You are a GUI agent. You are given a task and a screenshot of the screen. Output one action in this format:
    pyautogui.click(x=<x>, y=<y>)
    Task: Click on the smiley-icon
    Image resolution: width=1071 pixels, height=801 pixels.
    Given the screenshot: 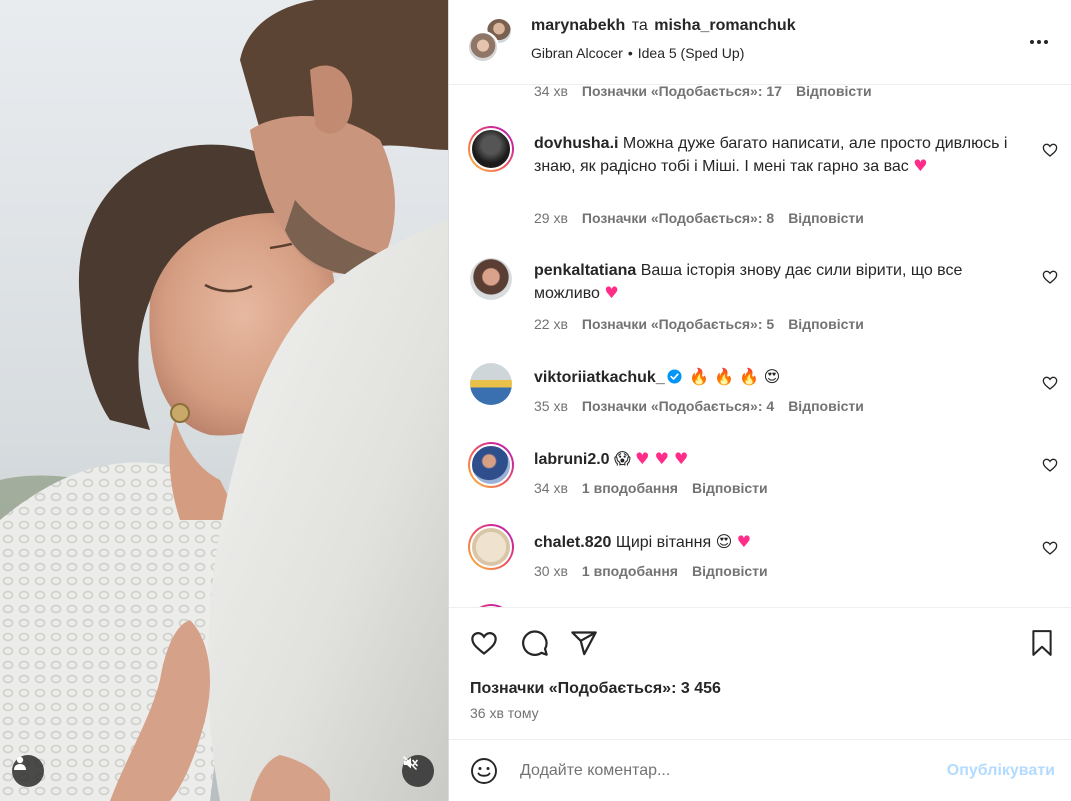 What is the action you would take?
    pyautogui.click(x=484, y=771)
    